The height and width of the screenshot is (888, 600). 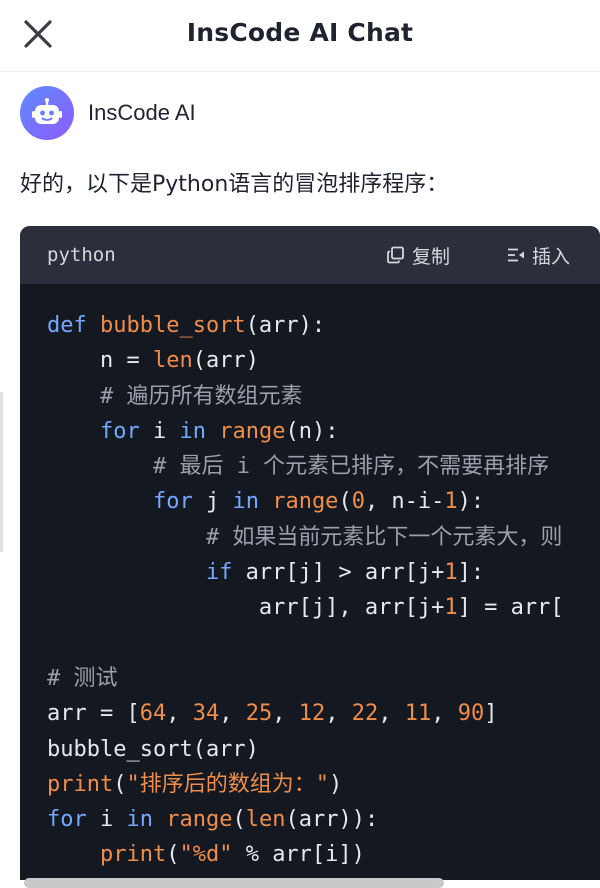 I want to click on code-token: # 测试, so click(x=82, y=678).